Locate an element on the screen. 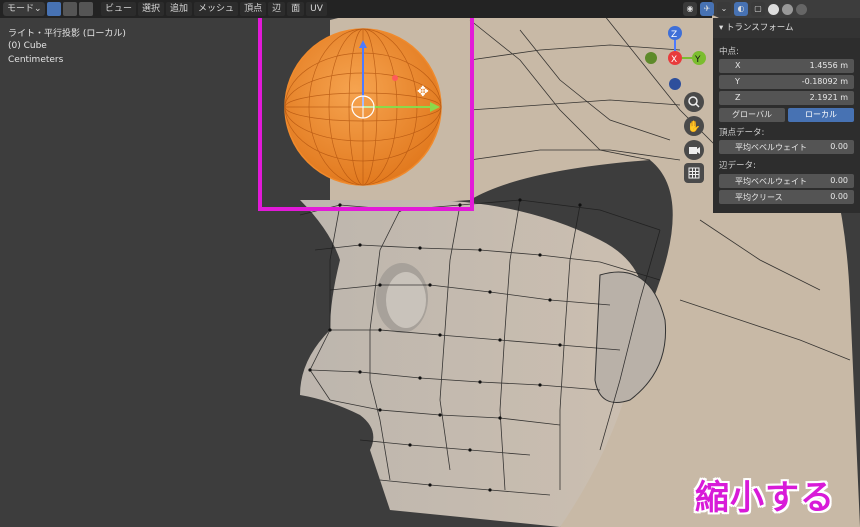 The height and width of the screenshot is (527, 860). visibility-icon: ◉ is located at coordinates (690, 9).